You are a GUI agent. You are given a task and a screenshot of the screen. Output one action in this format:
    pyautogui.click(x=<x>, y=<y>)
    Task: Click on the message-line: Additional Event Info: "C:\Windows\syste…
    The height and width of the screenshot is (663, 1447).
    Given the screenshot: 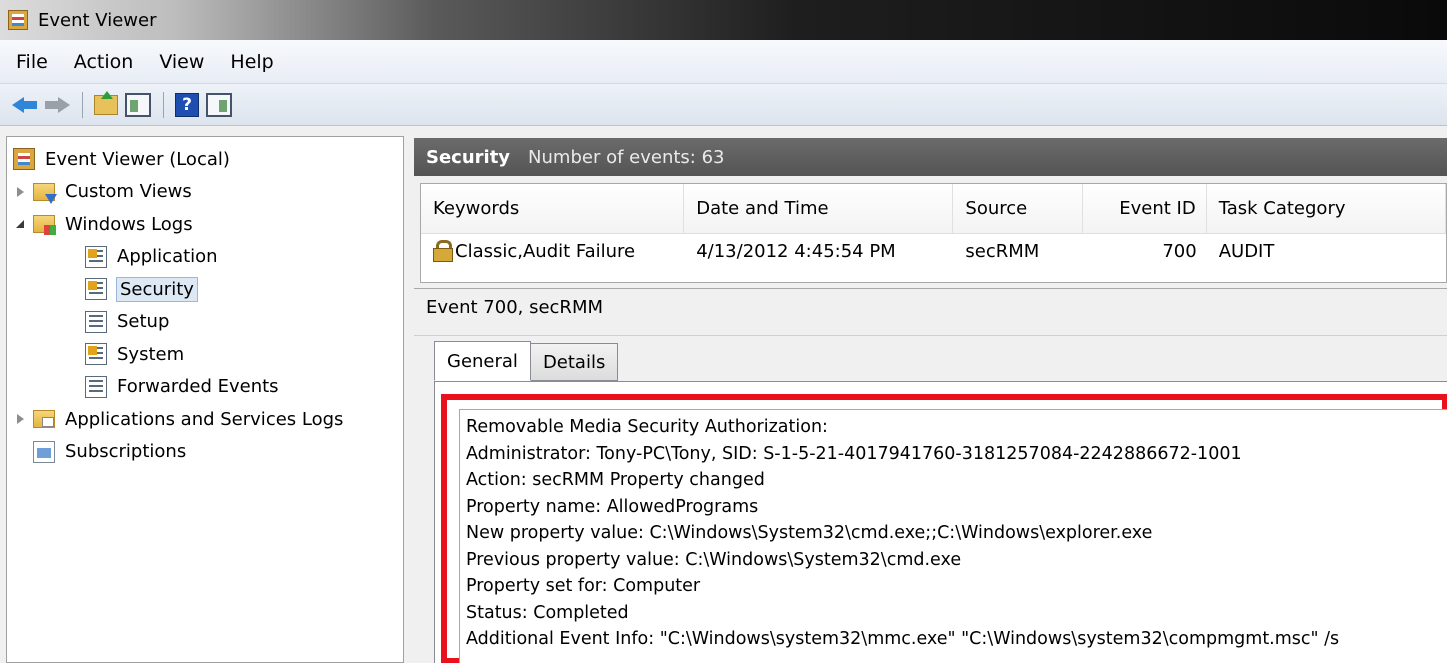 What is the action you would take?
    pyautogui.click(x=903, y=639)
    